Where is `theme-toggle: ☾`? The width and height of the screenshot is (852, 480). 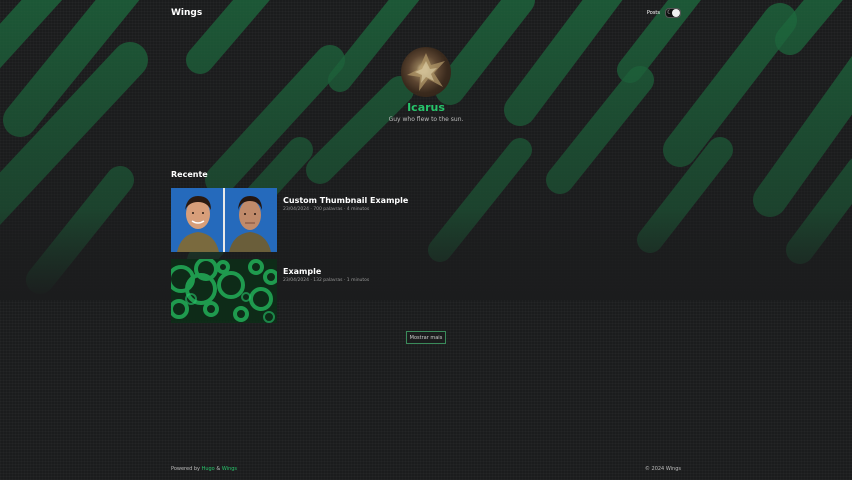 theme-toggle: ☾ is located at coordinates (673, 13).